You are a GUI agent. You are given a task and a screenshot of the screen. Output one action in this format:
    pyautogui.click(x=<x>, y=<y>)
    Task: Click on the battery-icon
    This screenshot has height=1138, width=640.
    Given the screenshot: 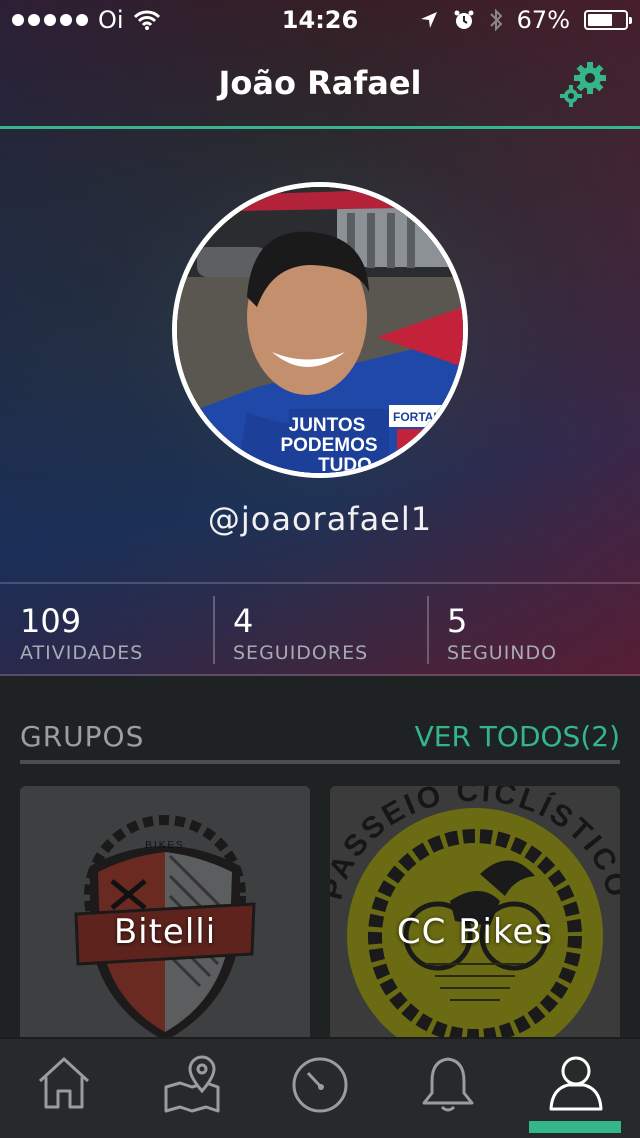 What is the action you would take?
    pyautogui.click(x=608, y=20)
    